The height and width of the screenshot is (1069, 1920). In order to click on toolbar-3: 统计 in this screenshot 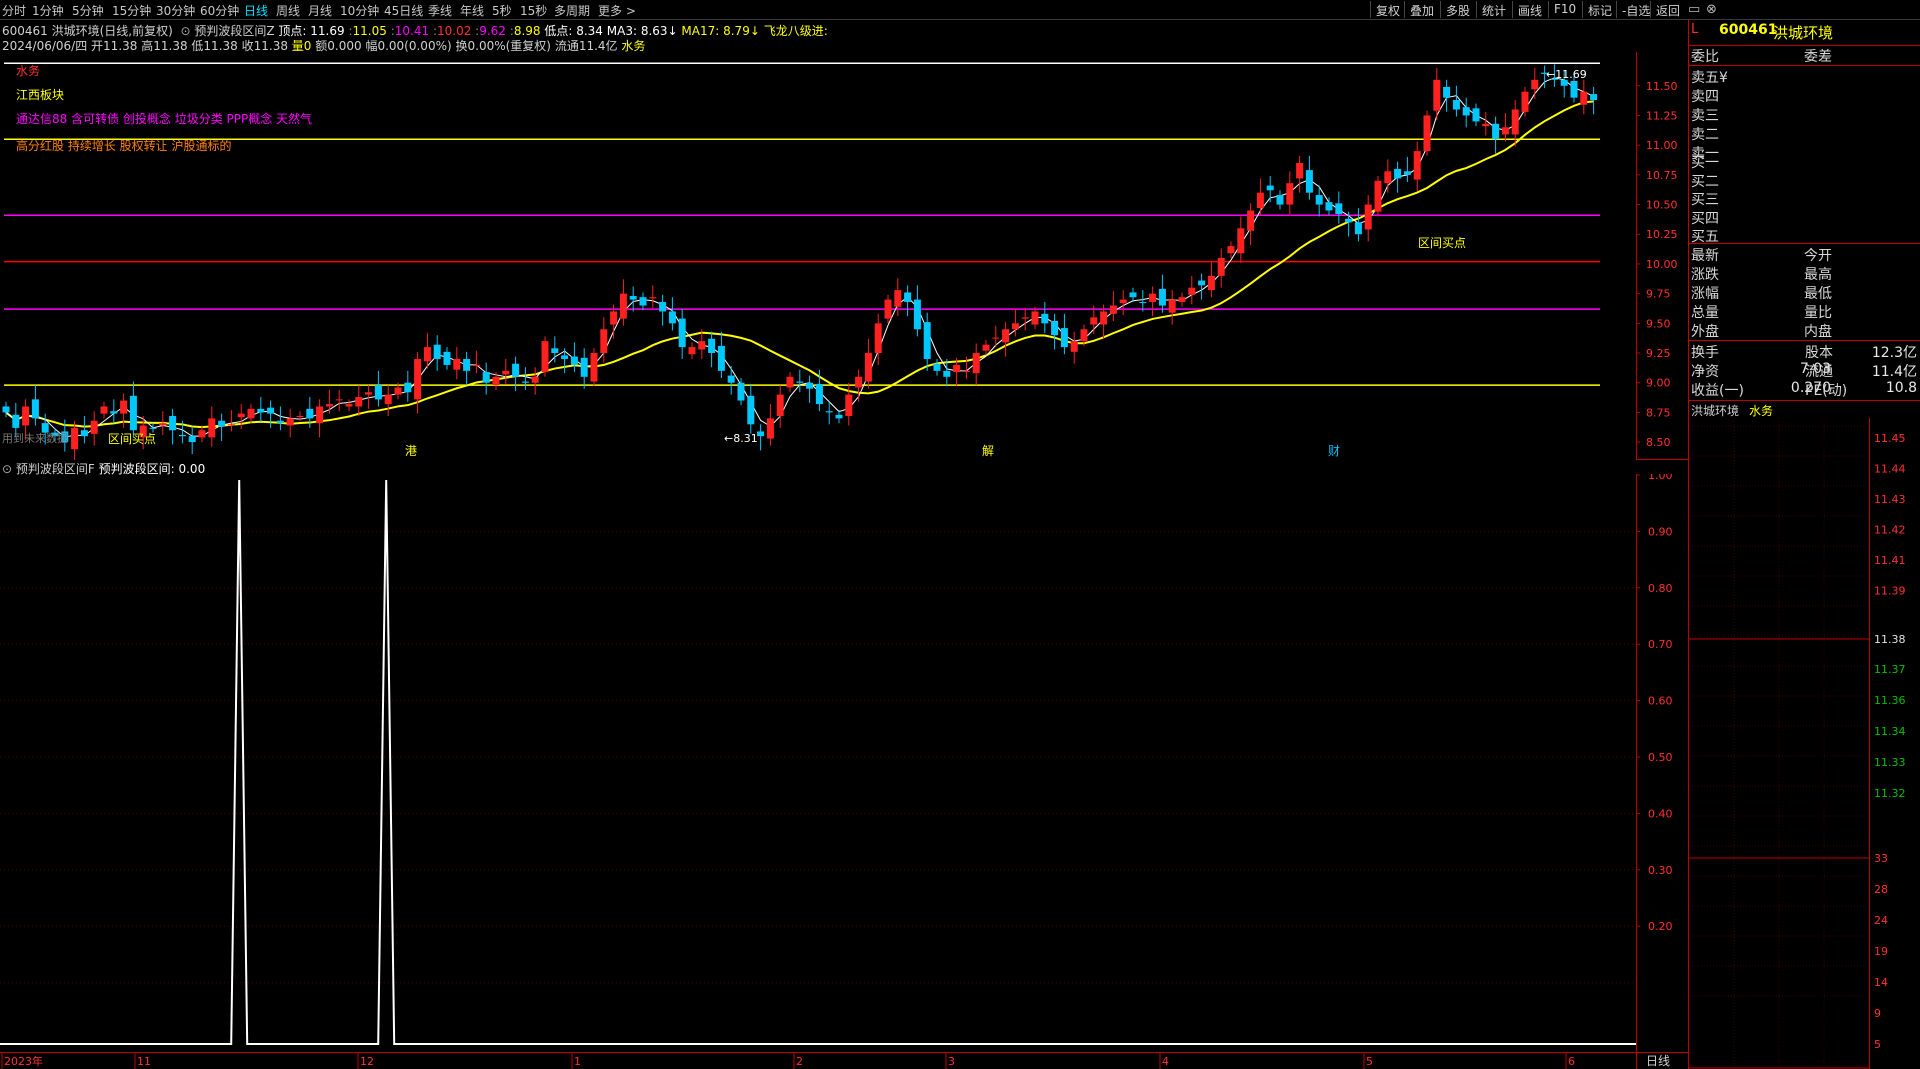, I will do `click(1493, 9)`.